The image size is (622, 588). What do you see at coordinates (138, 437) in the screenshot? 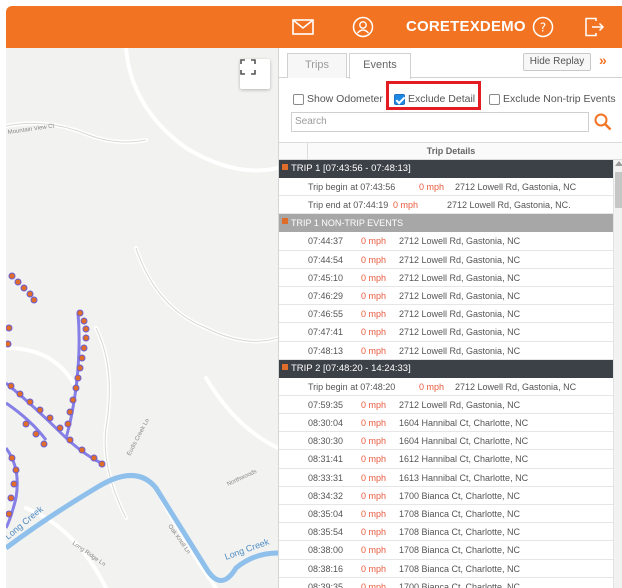
I see `map-label-eudis-creek: Eudis Creek Ln` at bounding box center [138, 437].